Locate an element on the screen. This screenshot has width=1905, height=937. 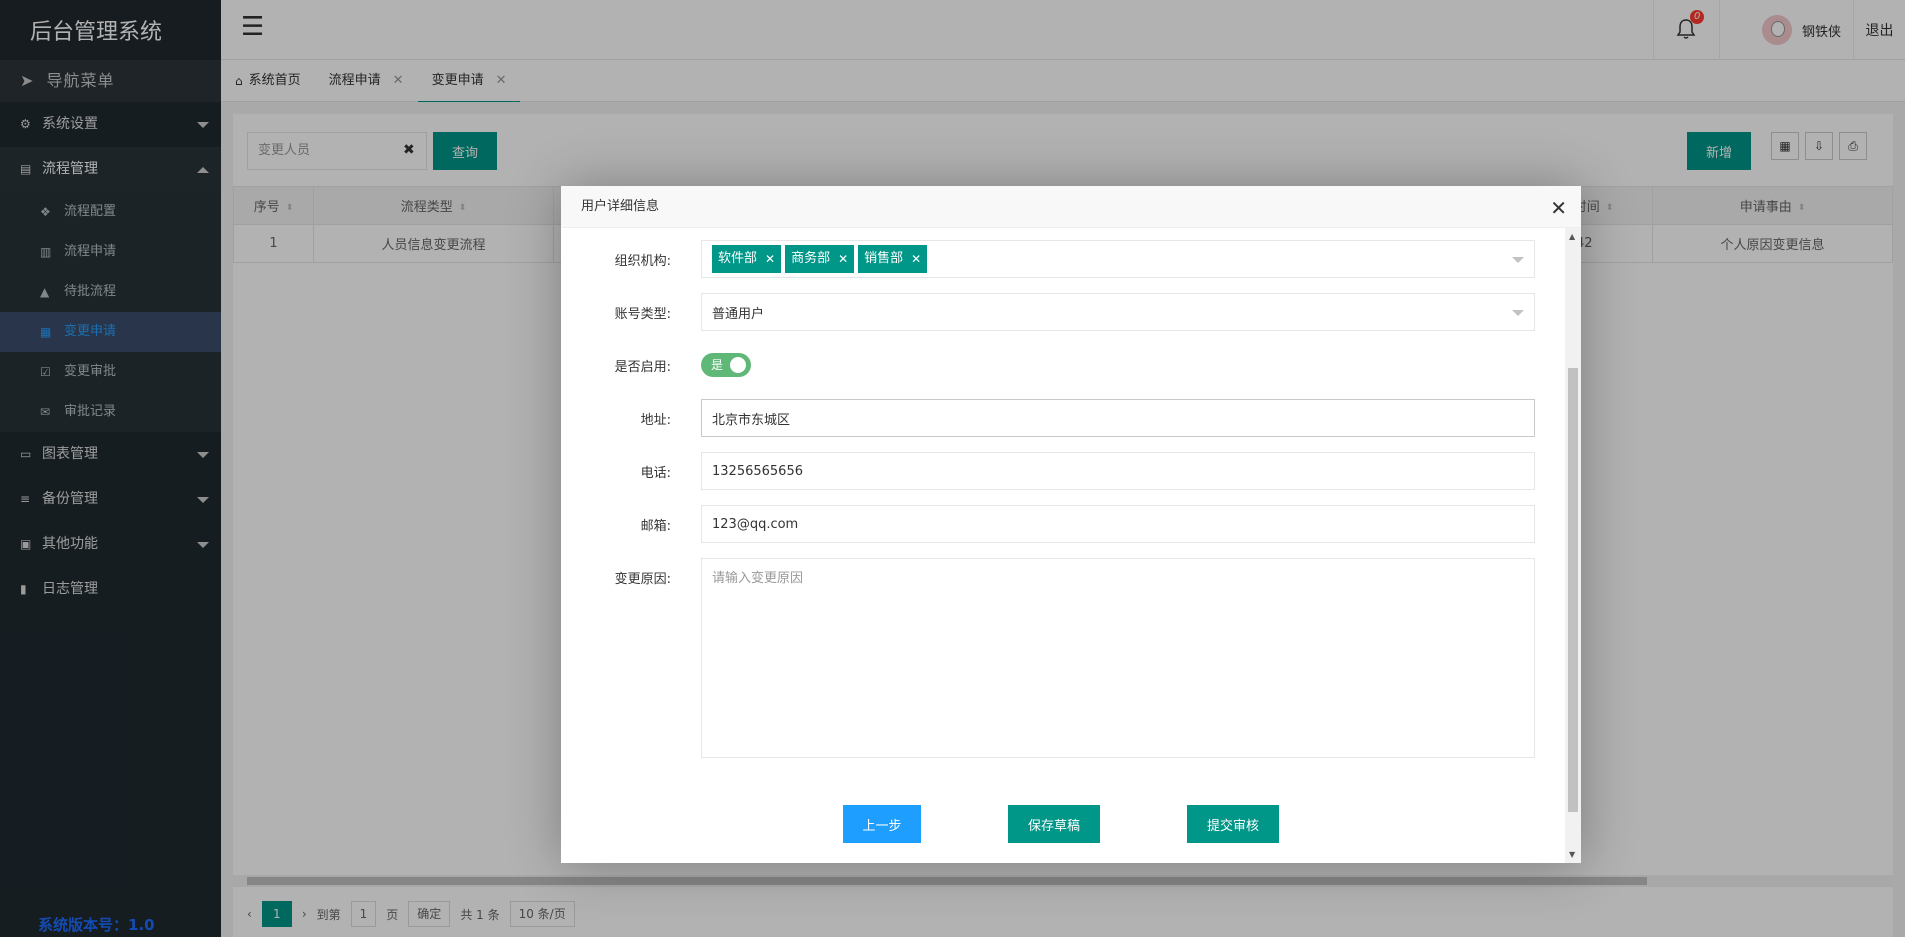
reason-textarea: 请输入变更原因 is located at coordinates (1118, 658).